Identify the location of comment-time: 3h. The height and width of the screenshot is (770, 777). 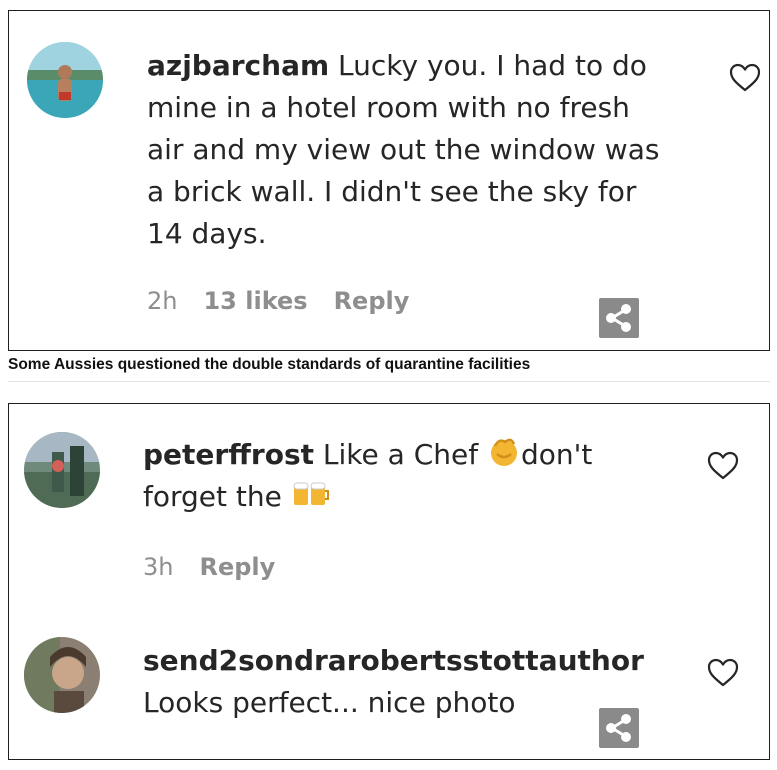
(158, 567).